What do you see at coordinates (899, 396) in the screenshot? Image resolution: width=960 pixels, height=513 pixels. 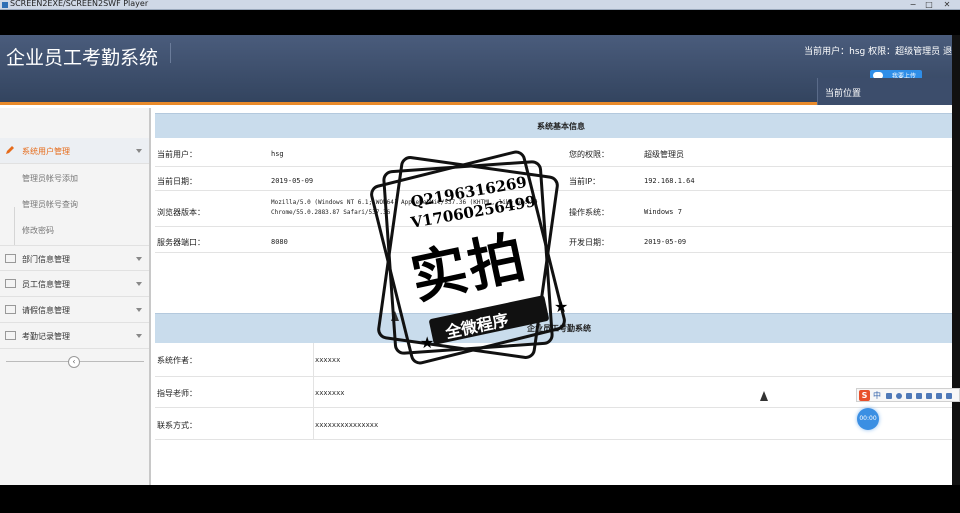 I see `emoji-icon` at bounding box center [899, 396].